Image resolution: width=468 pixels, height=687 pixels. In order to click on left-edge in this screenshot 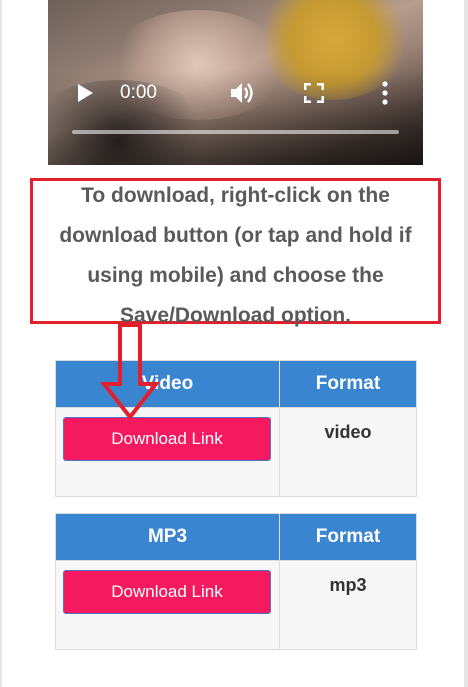, I will do `click(1, 343)`.